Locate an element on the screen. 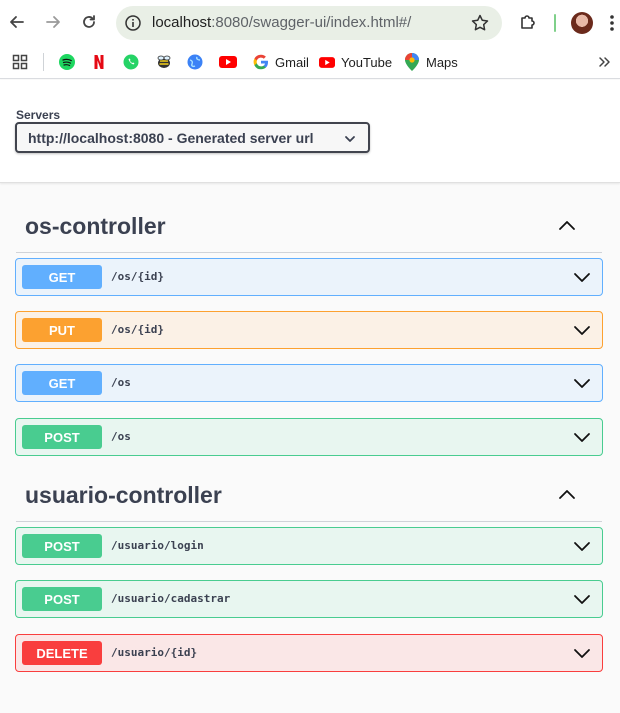 This screenshot has height=713, width=620. bookmark-maps: Maps is located at coordinates (431, 62).